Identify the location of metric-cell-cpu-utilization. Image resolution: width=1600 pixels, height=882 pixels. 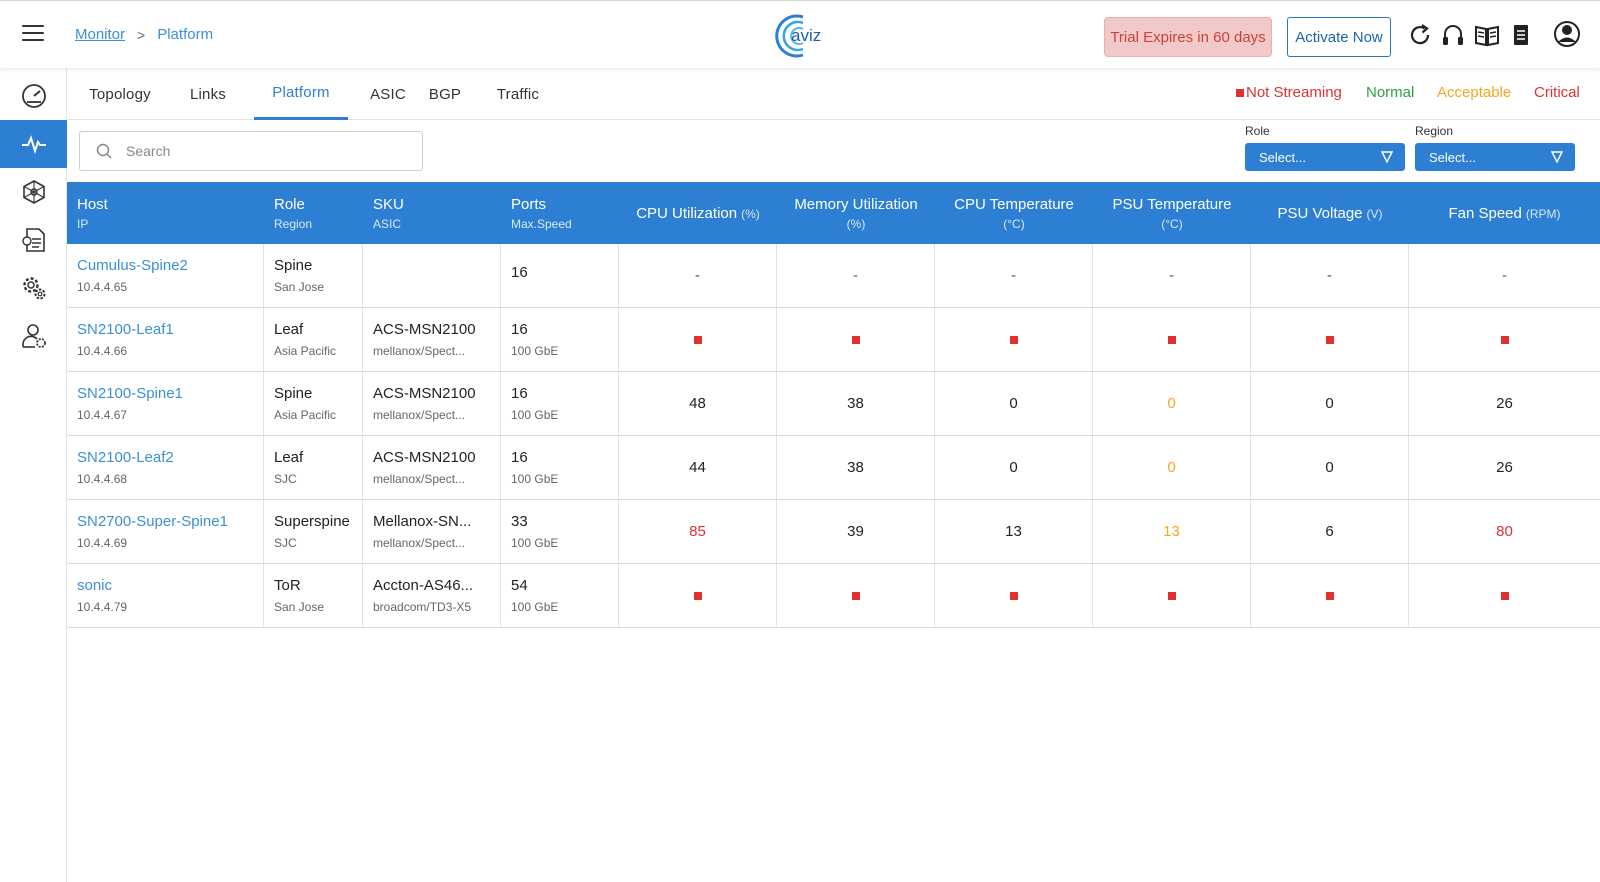
(698, 595).